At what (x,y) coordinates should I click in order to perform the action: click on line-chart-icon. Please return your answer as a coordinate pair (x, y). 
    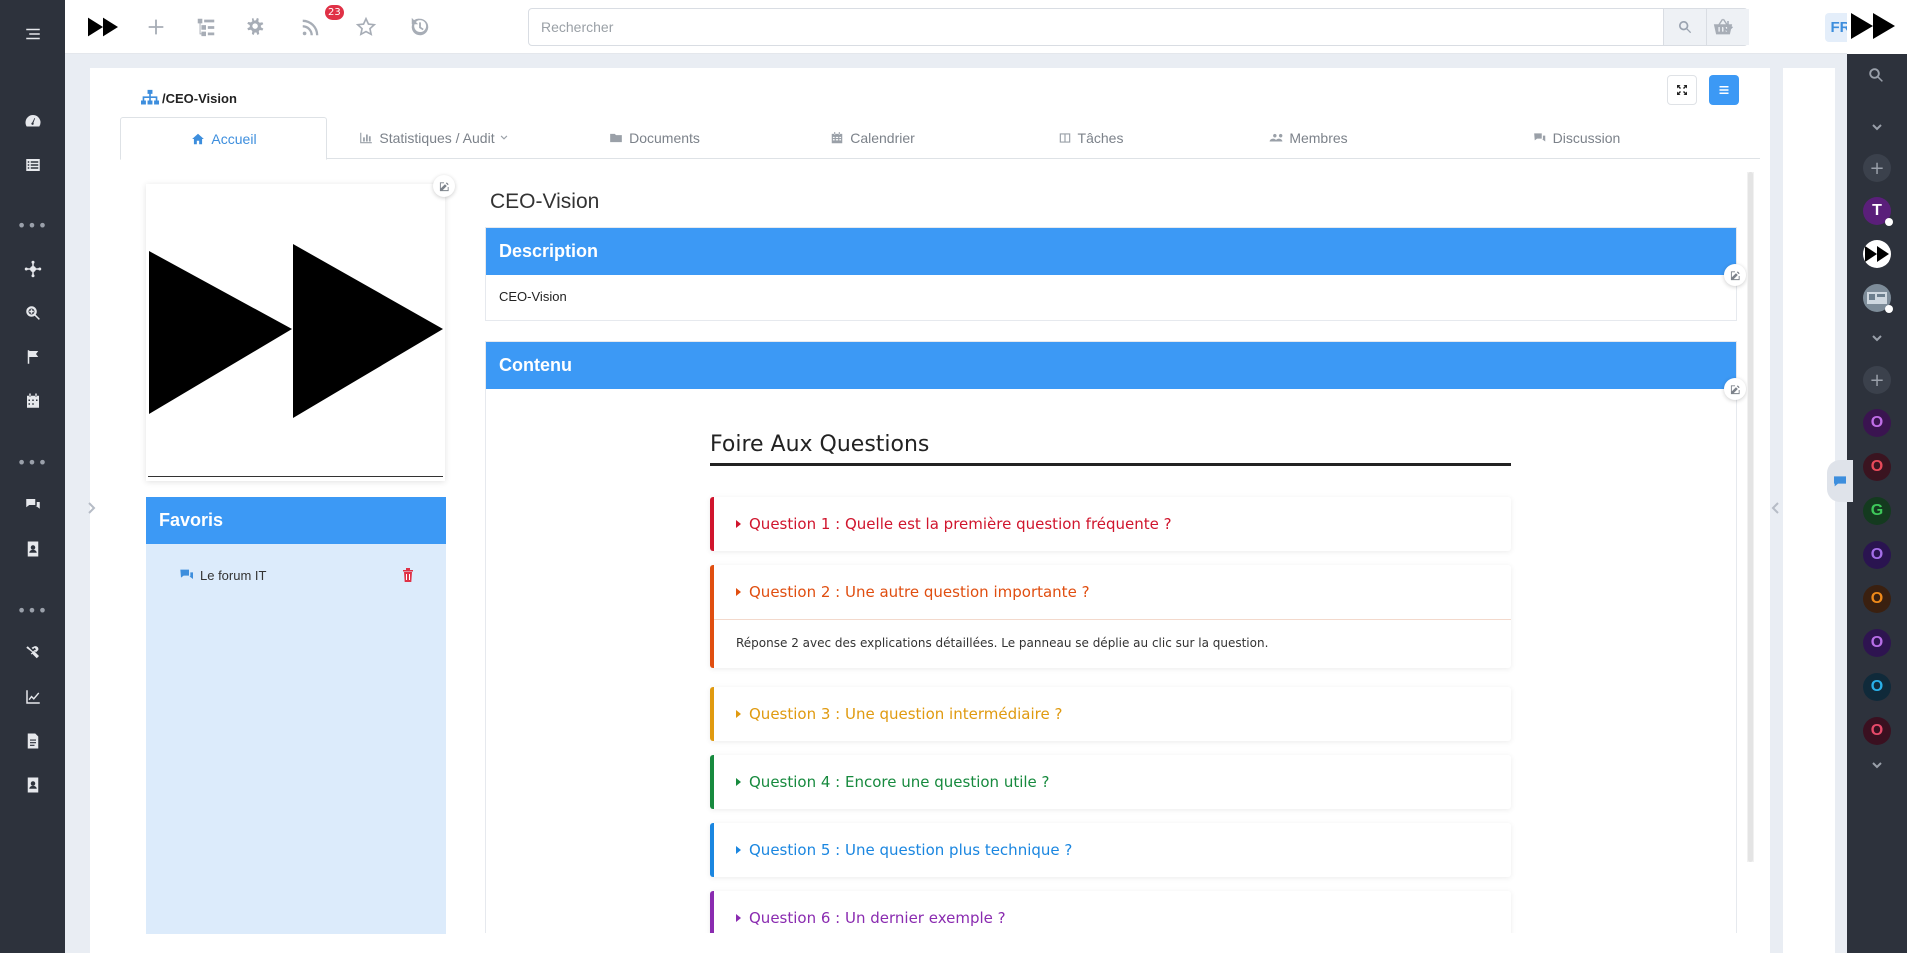
    Looking at the image, I should click on (32, 697).